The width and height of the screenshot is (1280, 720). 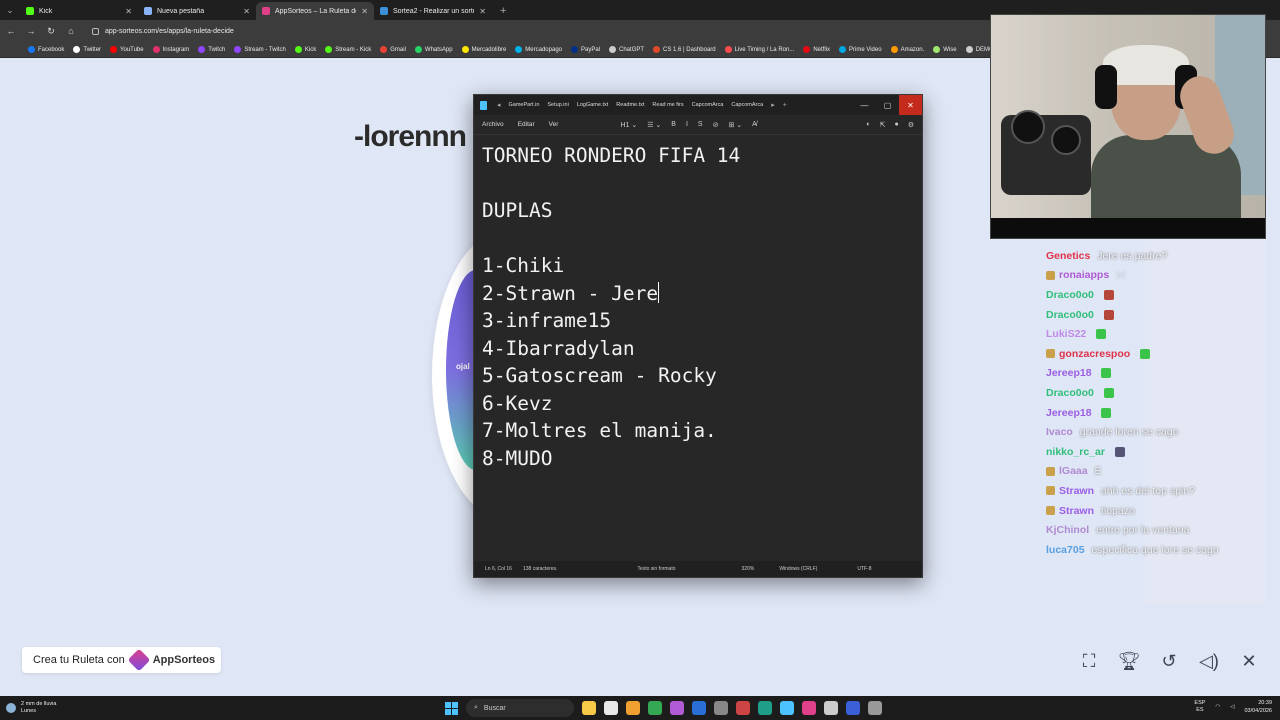 What do you see at coordinates (557, 105) in the screenshot?
I see `notepad-tab: Setup.ini` at bounding box center [557, 105].